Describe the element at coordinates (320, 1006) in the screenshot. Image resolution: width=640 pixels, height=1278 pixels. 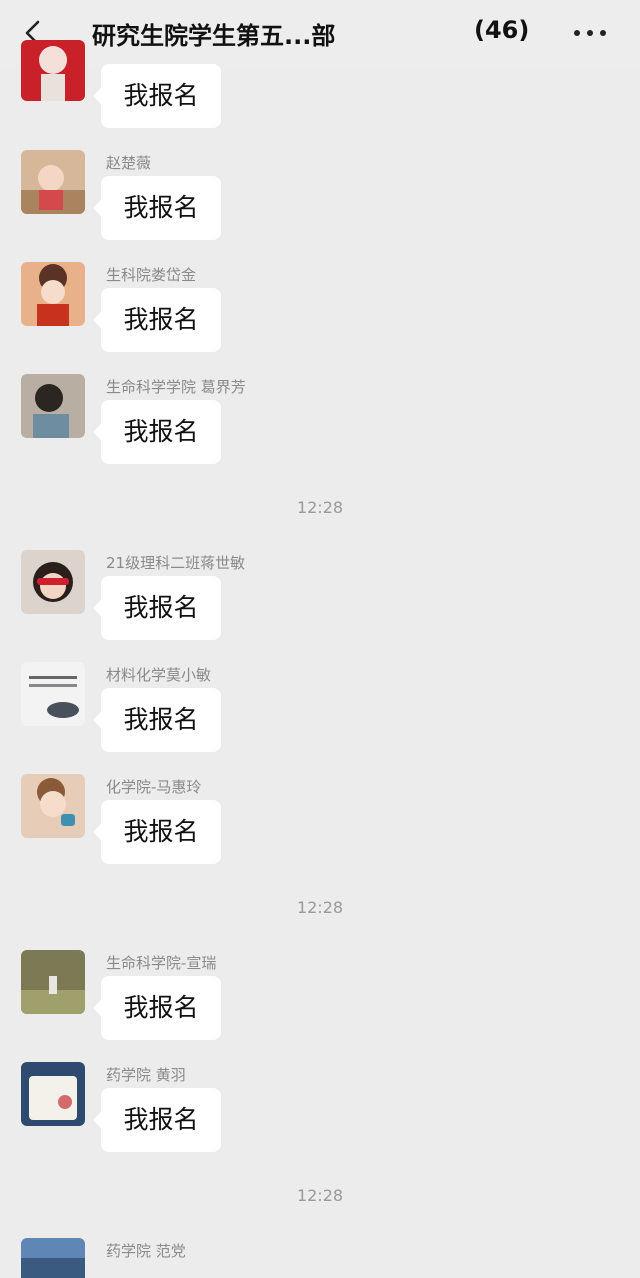
I see `message-item: 生命科学院-宣瑞 我报名` at that location.